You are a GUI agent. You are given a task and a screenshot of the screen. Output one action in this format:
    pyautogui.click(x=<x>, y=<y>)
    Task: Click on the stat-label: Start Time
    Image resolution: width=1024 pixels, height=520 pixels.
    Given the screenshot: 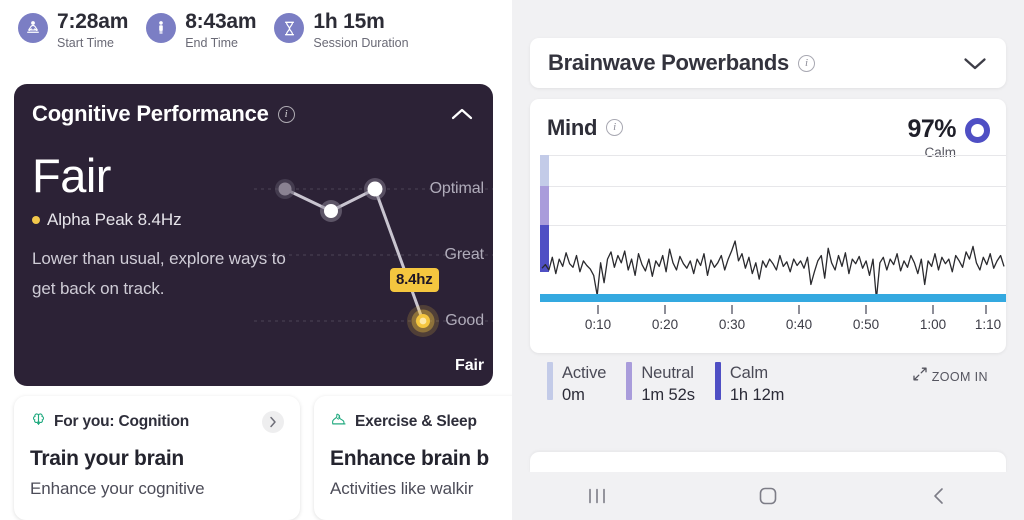 What is the action you would take?
    pyautogui.click(x=85, y=43)
    